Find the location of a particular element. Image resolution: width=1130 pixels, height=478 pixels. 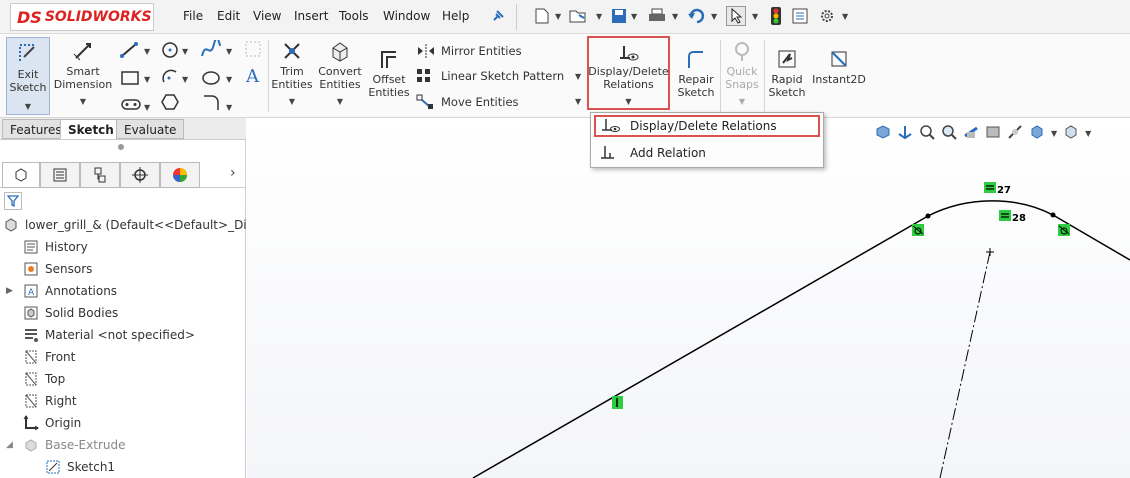

slot-icon is located at coordinates (131, 104).